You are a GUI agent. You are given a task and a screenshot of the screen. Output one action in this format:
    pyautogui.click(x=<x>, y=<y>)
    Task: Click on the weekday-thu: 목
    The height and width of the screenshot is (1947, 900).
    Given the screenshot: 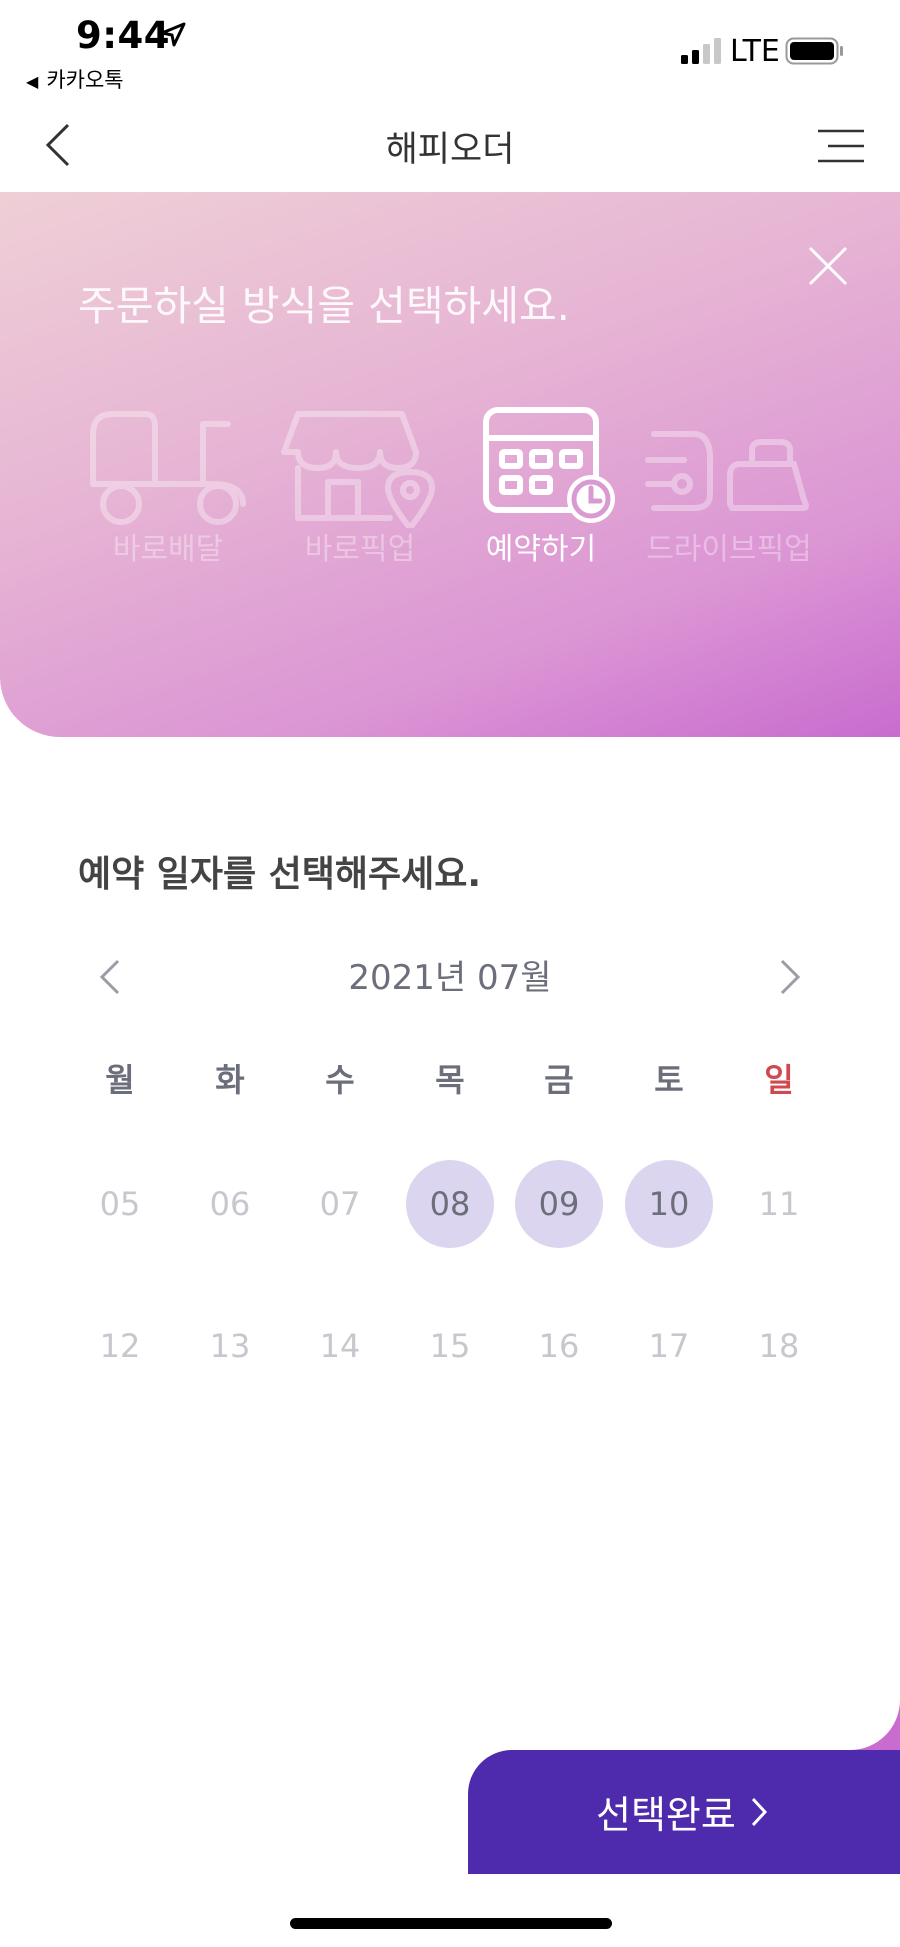 What is the action you would take?
    pyautogui.click(x=450, y=1080)
    